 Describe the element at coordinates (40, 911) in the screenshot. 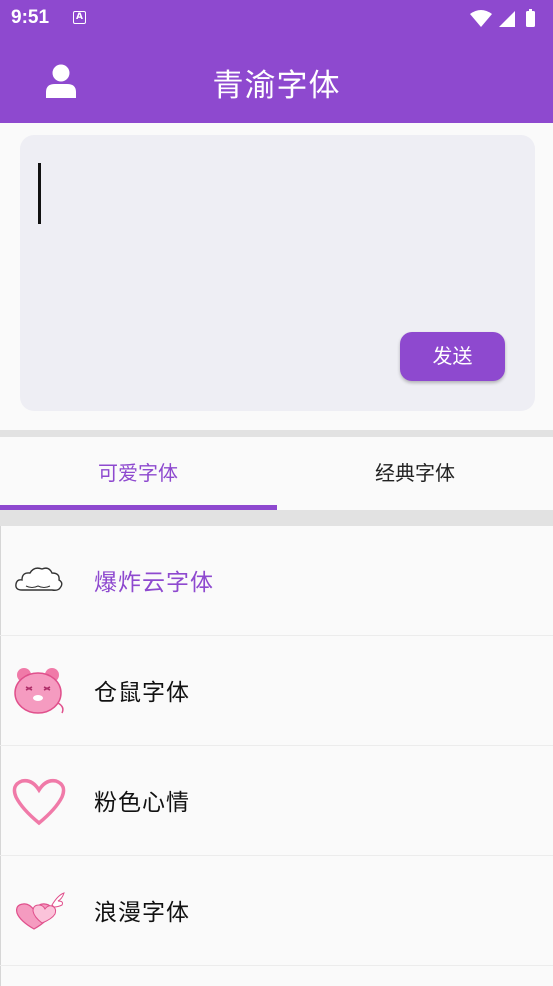

I see `winged-hearts-icon` at that location.